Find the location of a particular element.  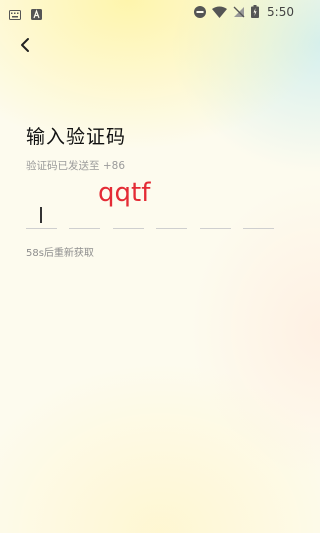

wifi-icon is located at coordinates (220, 12).